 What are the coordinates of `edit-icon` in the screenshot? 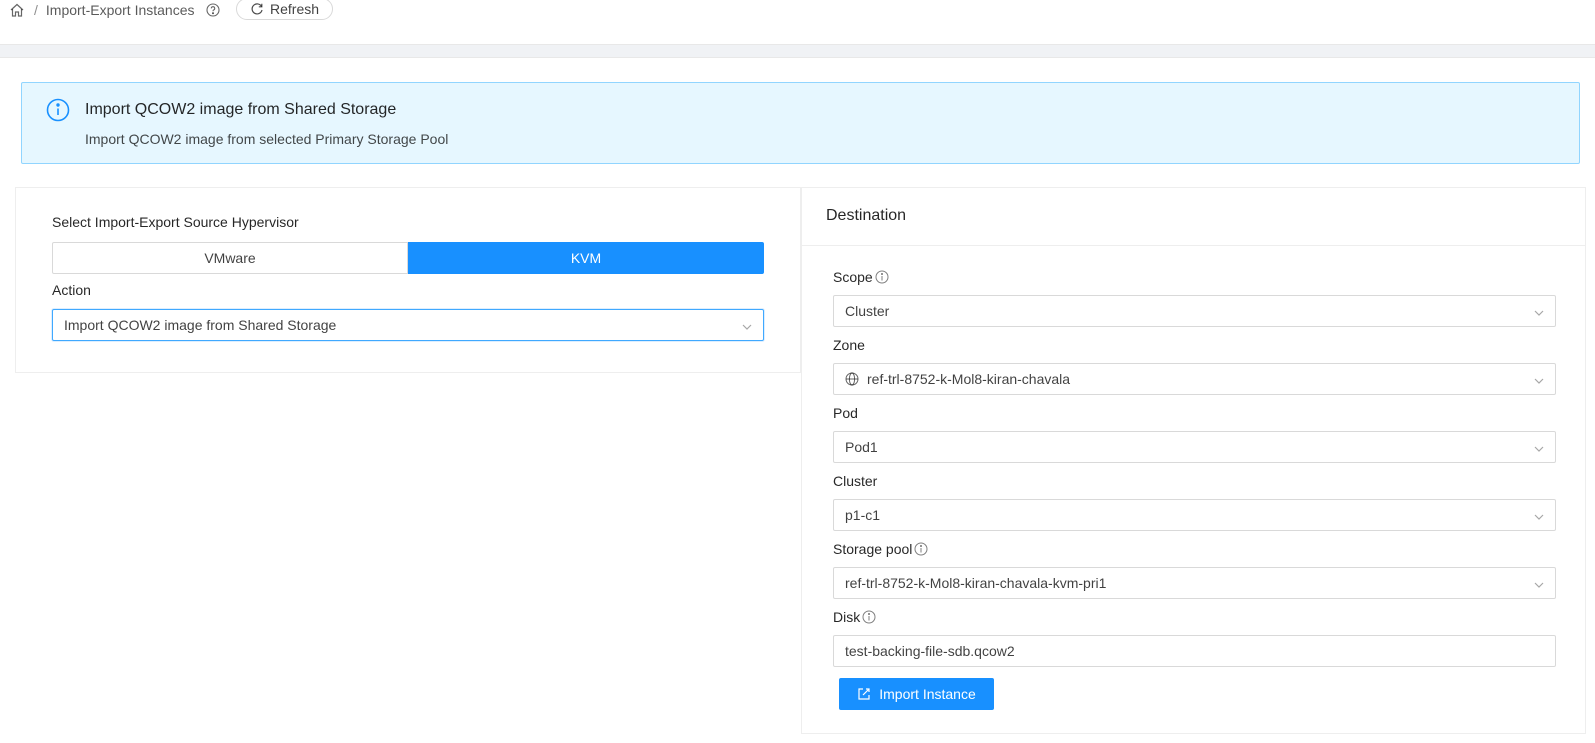 It's located at (864, 694).